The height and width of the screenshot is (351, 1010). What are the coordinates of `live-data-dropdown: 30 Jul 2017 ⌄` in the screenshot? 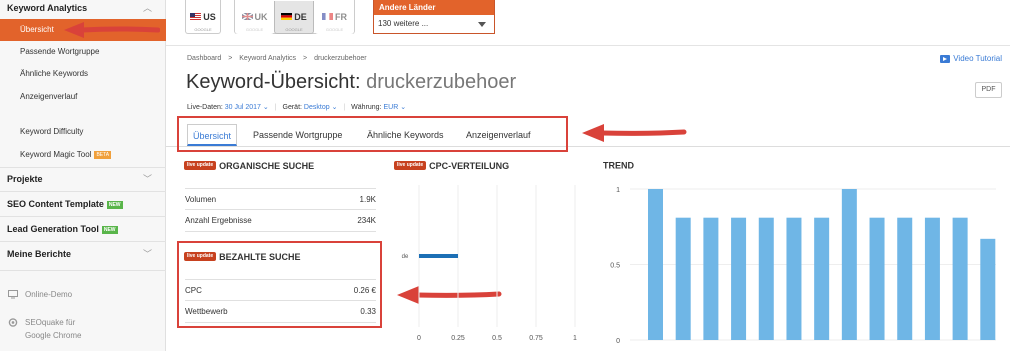 It's located at (247, 107).